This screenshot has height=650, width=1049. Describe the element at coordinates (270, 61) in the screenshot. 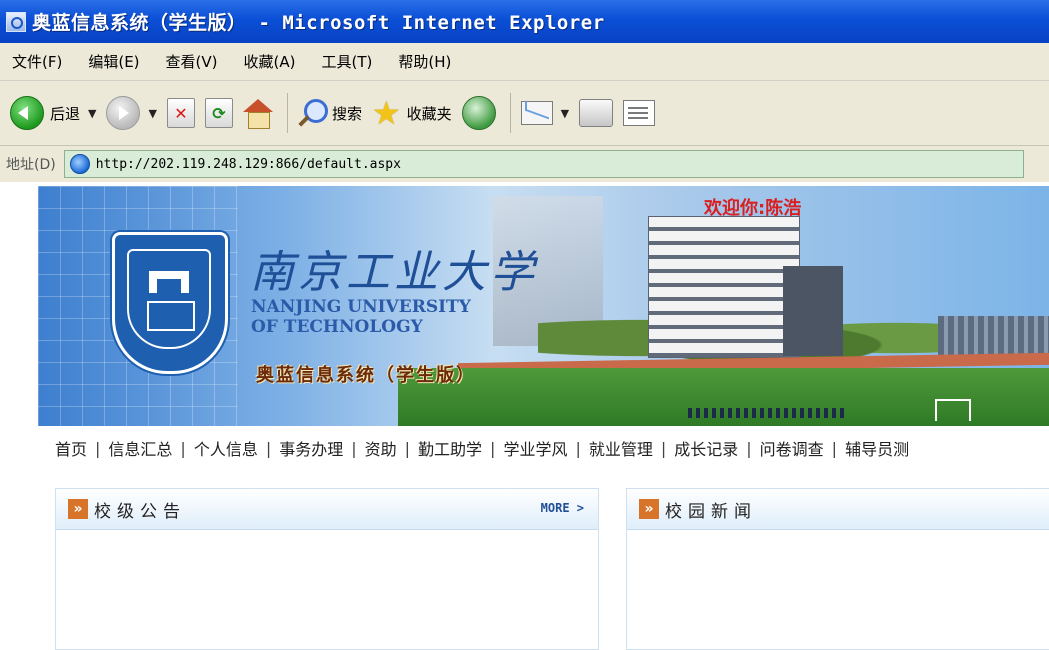

I see `menu-favorites: 收藏(A)` at that location.